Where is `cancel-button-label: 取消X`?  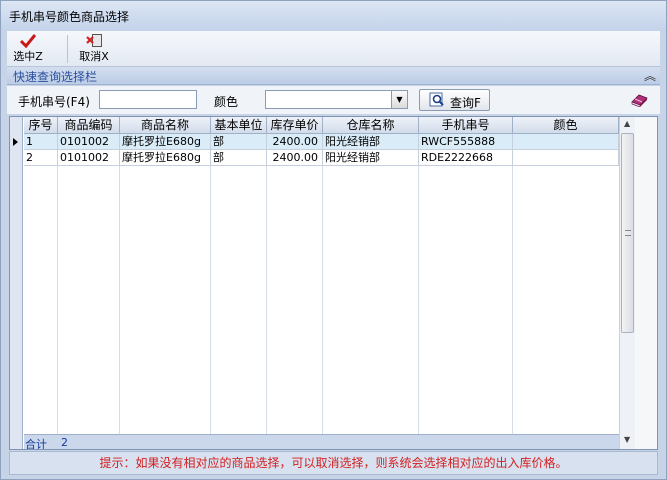
cancel-button-label: 取消X is located at coordinates (94, 56).